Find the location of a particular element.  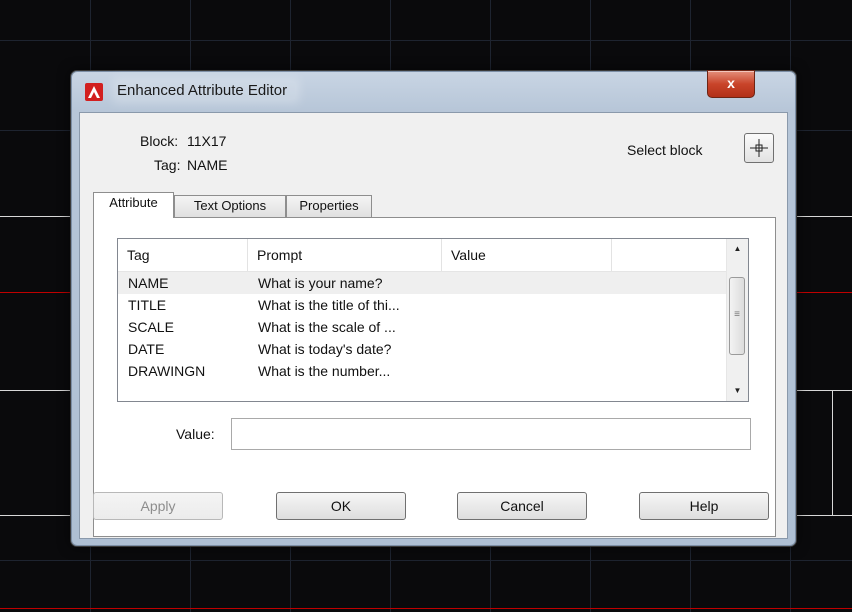

apply-button: Apply is located at coordinates (158, 506).